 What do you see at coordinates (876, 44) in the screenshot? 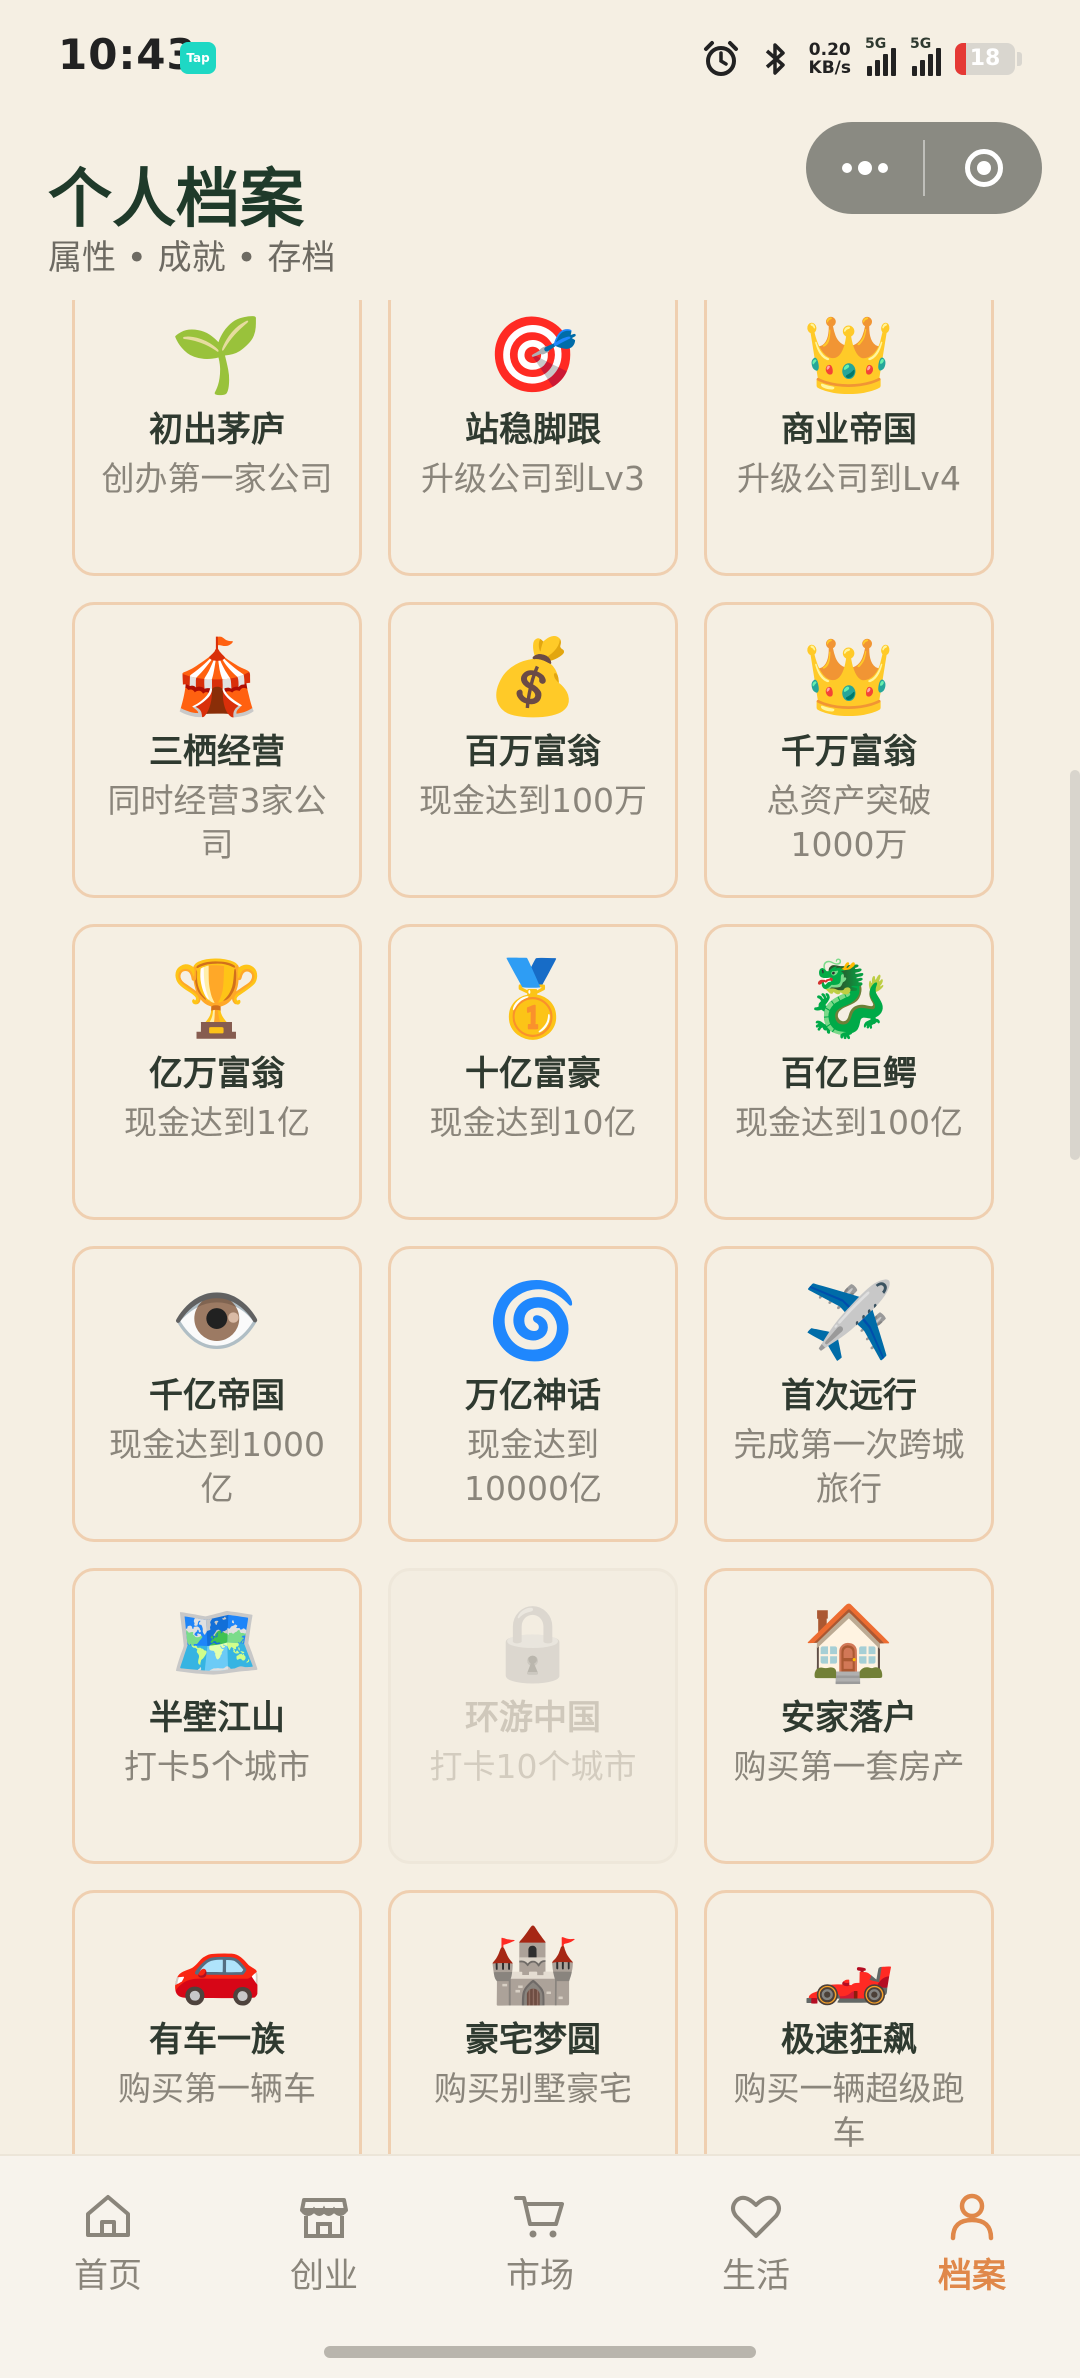
I see `sim1-label: 5G` at bounding box center [876, 44].